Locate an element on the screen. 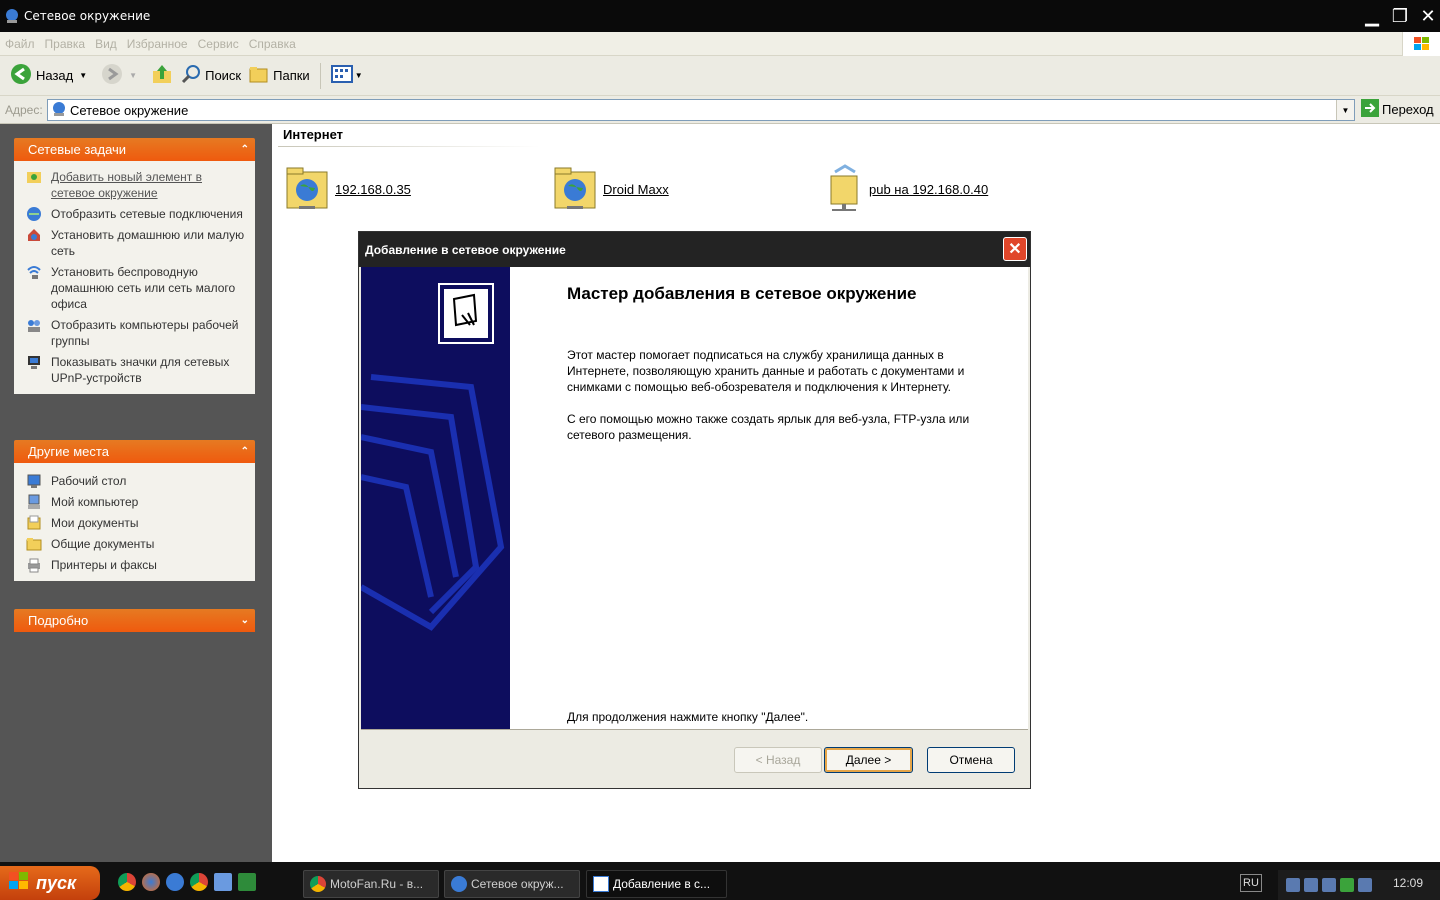 The height and width of the screenshot is (900, 1440). back-arrow-icon is located at coordinates (21, 75).